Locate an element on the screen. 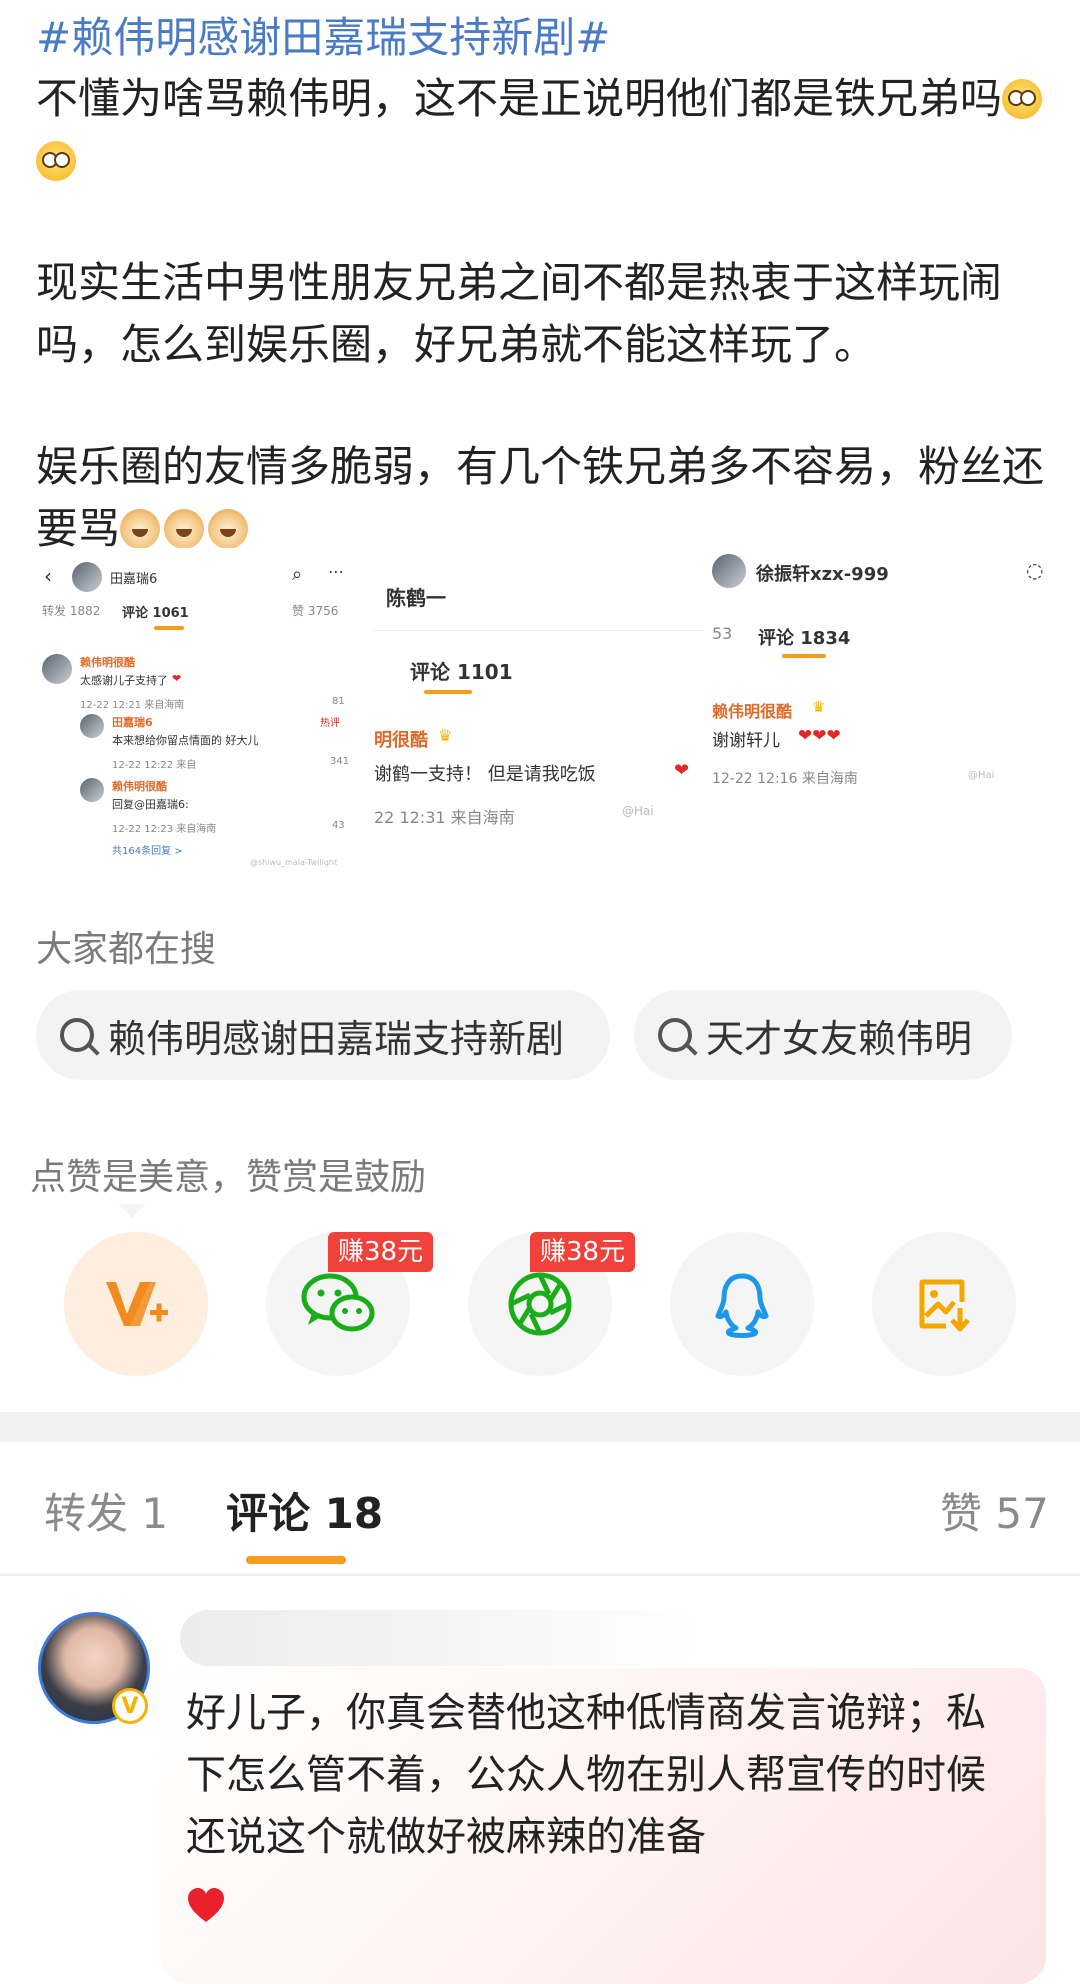 The height and width of the screenshot is (1984, 1080). tab-comments: 评论 1061 is located at coordinates (155, 613).